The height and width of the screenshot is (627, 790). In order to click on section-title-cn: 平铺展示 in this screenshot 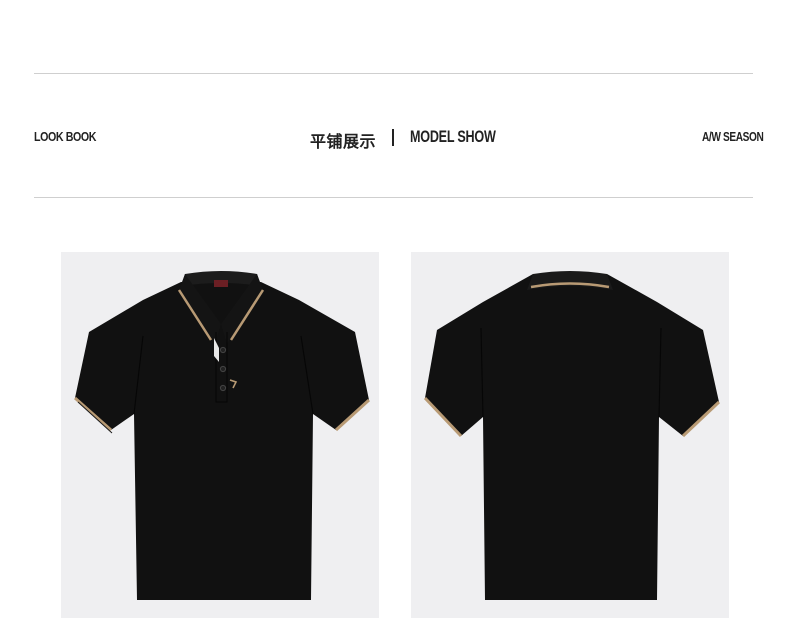, I will do `click(343, 141)`.